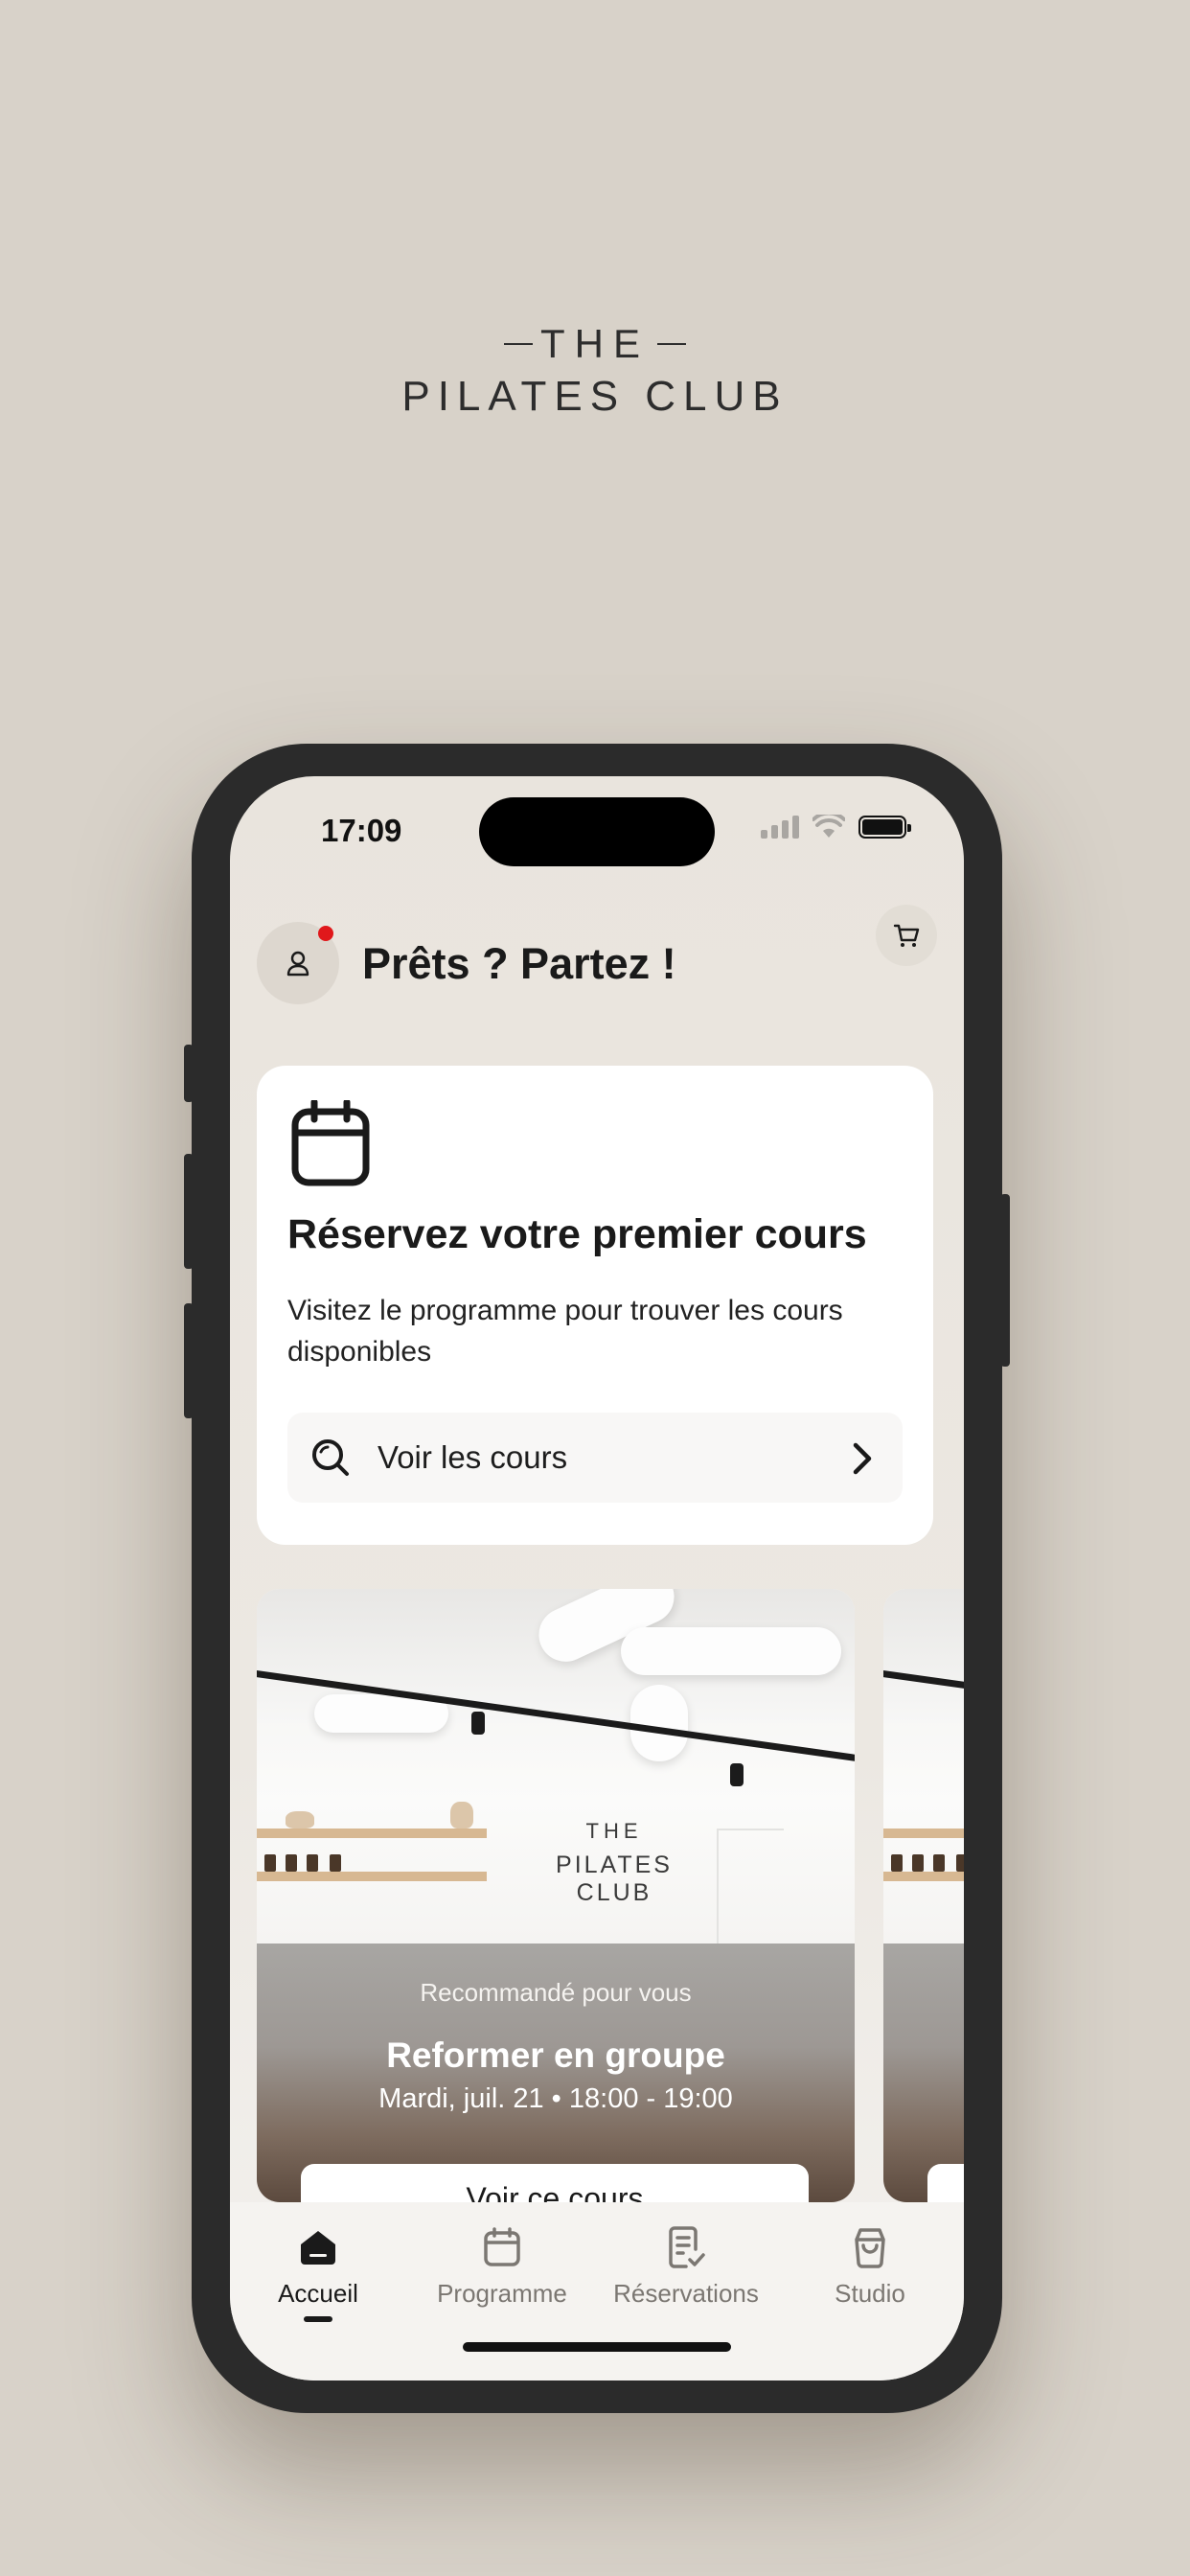 This screenshot has height=2576, width=1190. Describe the element at coordinates (326, 933) in the screenshot. I see `notification-dot` at that location.